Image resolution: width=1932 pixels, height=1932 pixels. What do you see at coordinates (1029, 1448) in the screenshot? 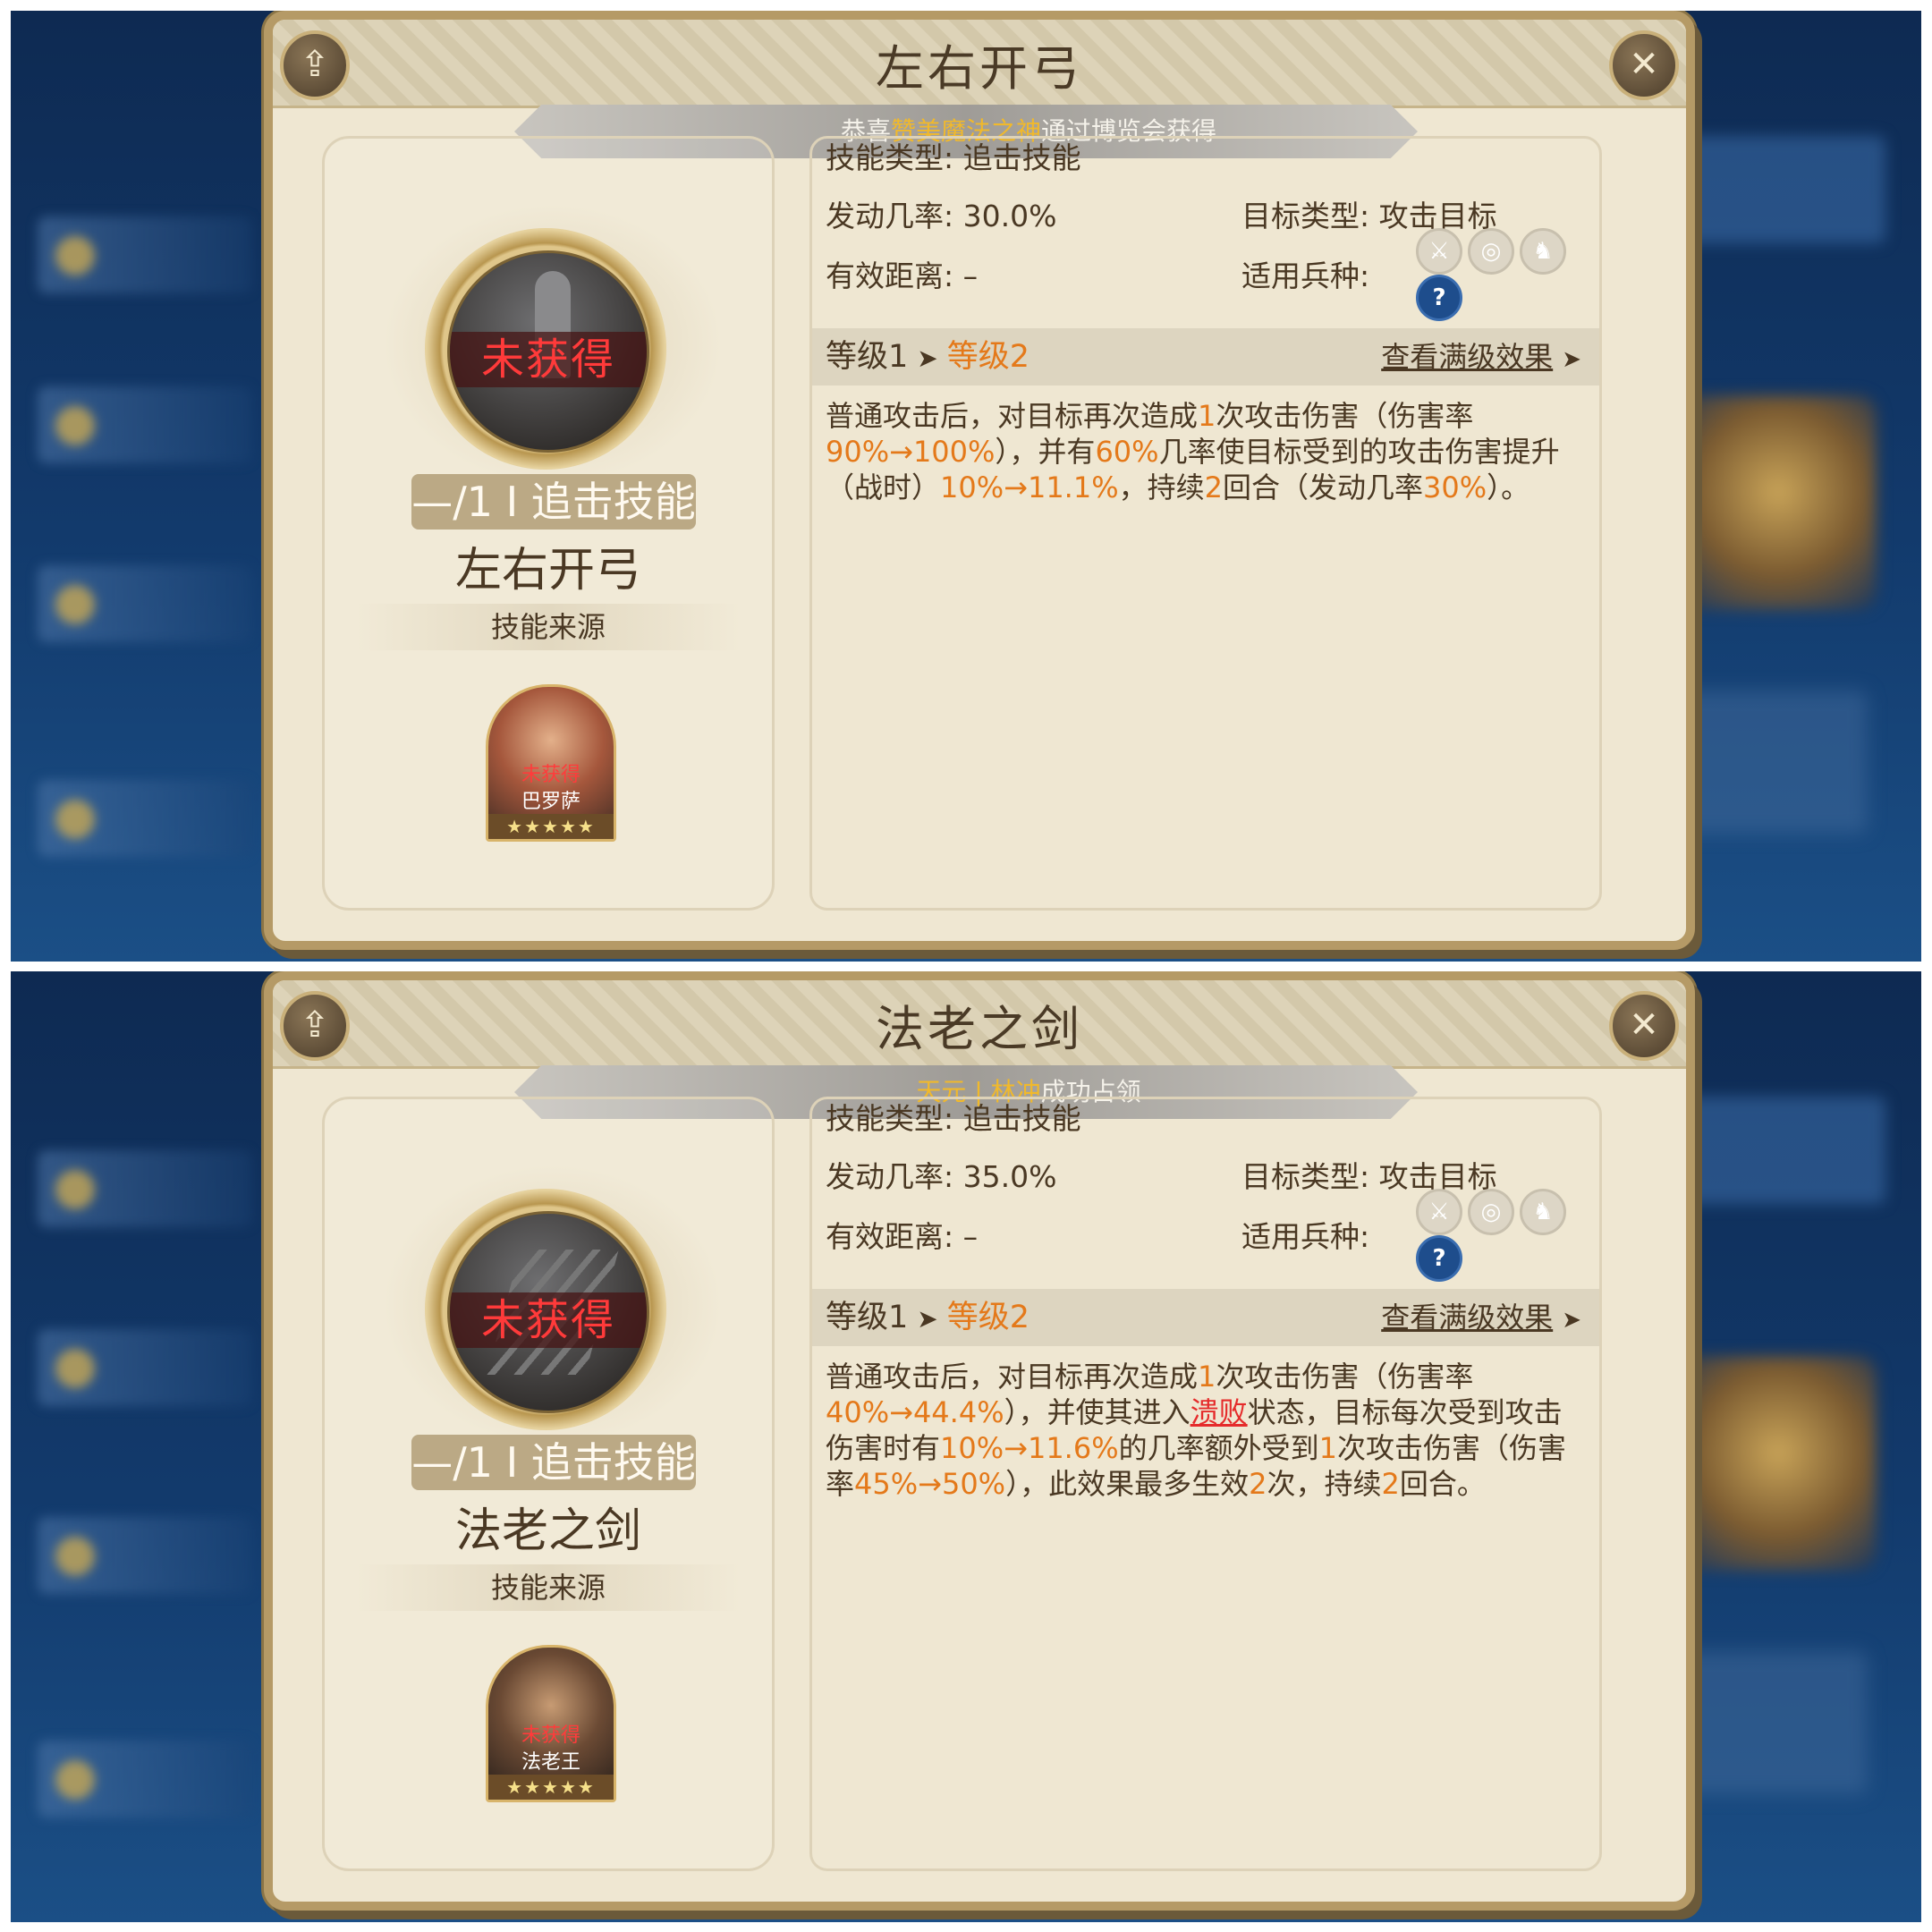
I see `desc-value: 10%→11.6%` at bounding box center [1029, 1448].